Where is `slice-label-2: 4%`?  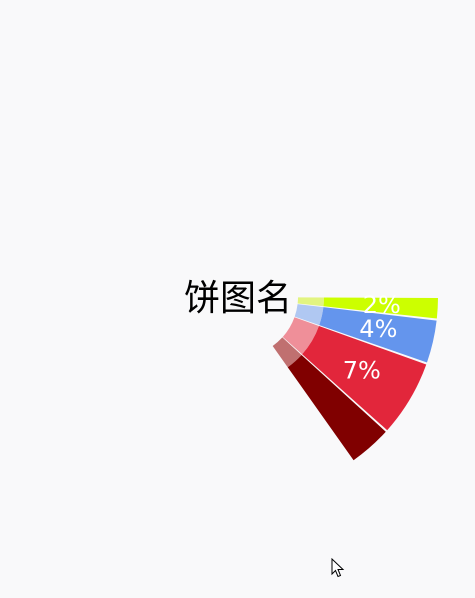
slice-label-2: 4% is located at coordinates (378, 329).